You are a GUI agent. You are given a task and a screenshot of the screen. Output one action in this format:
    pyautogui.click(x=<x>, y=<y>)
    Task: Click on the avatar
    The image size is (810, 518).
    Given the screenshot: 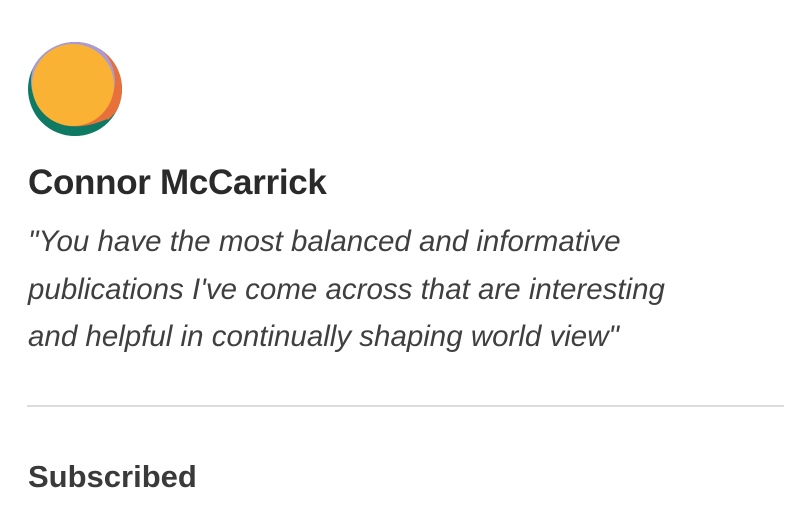 What is the action you would take?
    pyautogui.click(x=75, y=89)
    